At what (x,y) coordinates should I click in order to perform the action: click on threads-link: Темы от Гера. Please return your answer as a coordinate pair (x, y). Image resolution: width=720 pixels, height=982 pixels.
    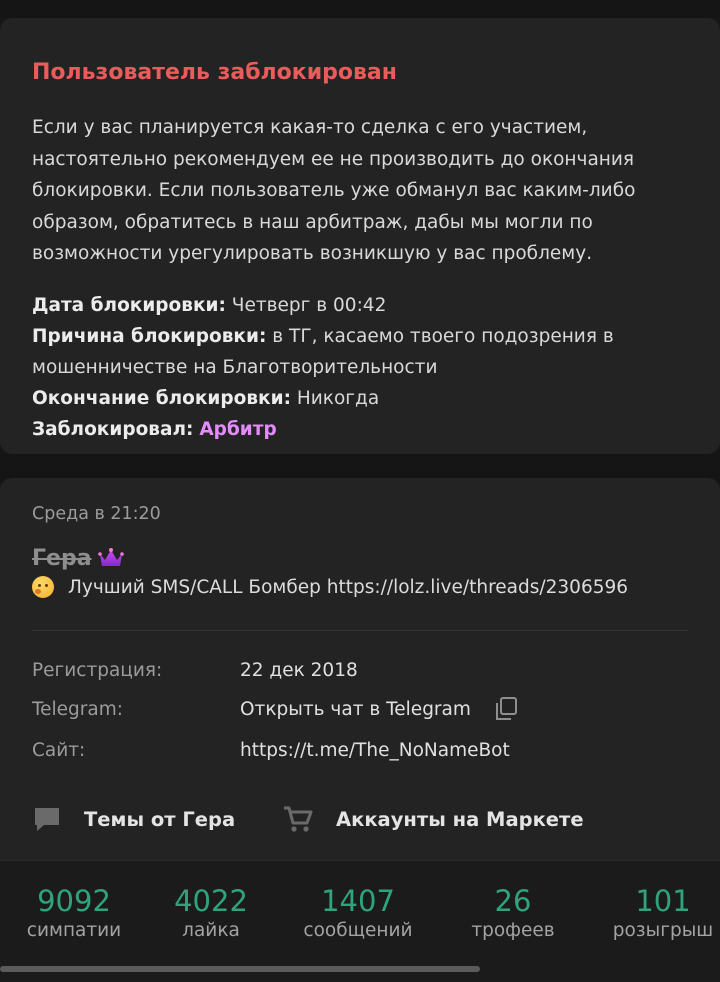
    Looking at the image, I should click on (133, 819).